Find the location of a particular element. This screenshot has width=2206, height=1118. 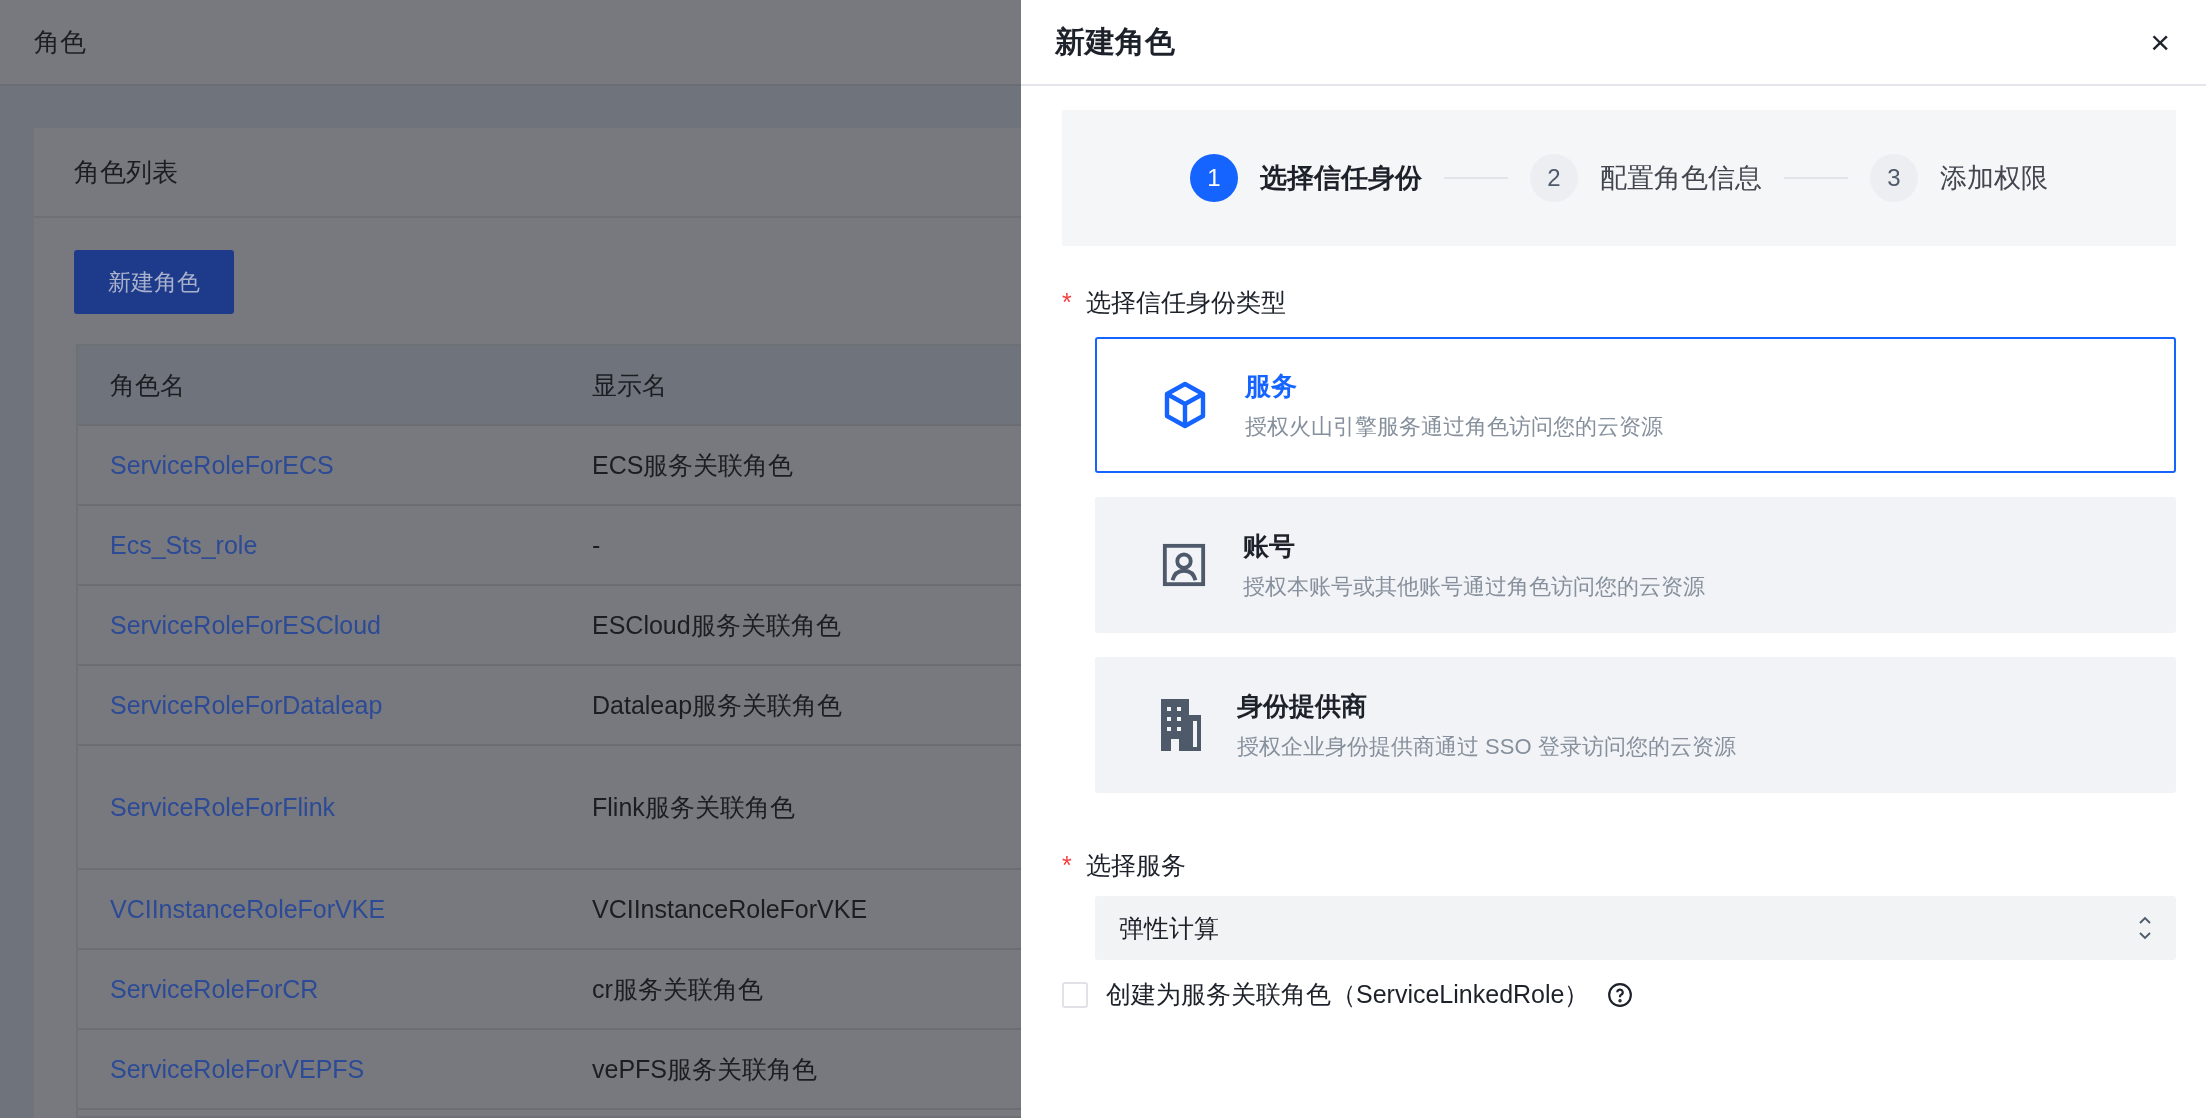

step-label: 添加权限 is located at coordinates (1994, 178).